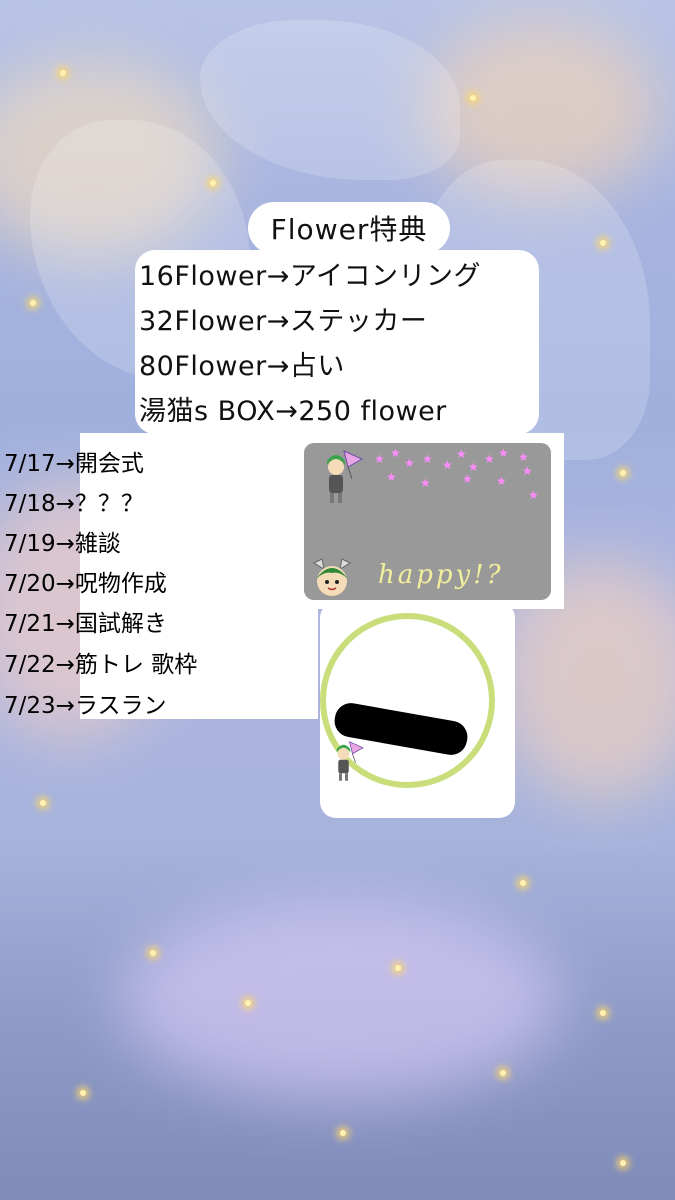  What do you see at coordinates (62, 544) in the screenshot?
I see `schedule-item: 7/19→雑談` at bounding box center [62, 544].